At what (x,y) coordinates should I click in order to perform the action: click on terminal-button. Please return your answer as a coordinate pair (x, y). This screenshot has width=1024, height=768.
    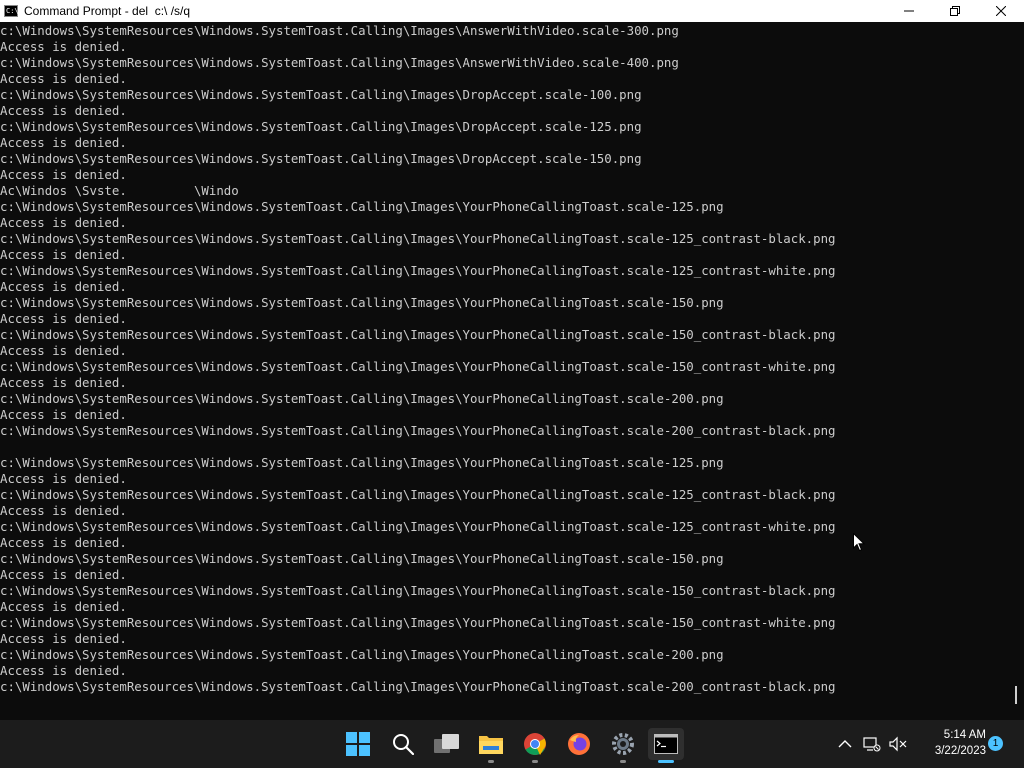
    Looking at the image, I should click on (666, 745).